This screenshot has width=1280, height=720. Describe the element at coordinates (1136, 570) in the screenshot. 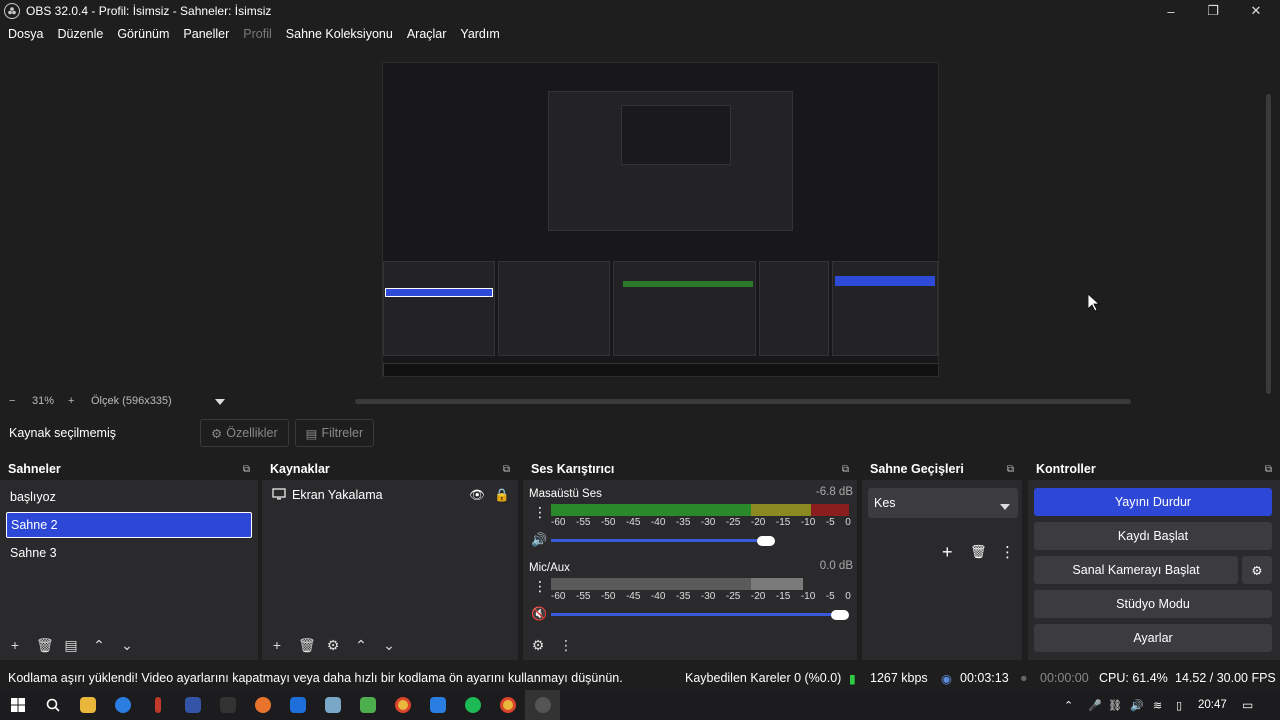

I see `start-virtual-camera-button: Sanal Kamerayı Başlat` at that location.